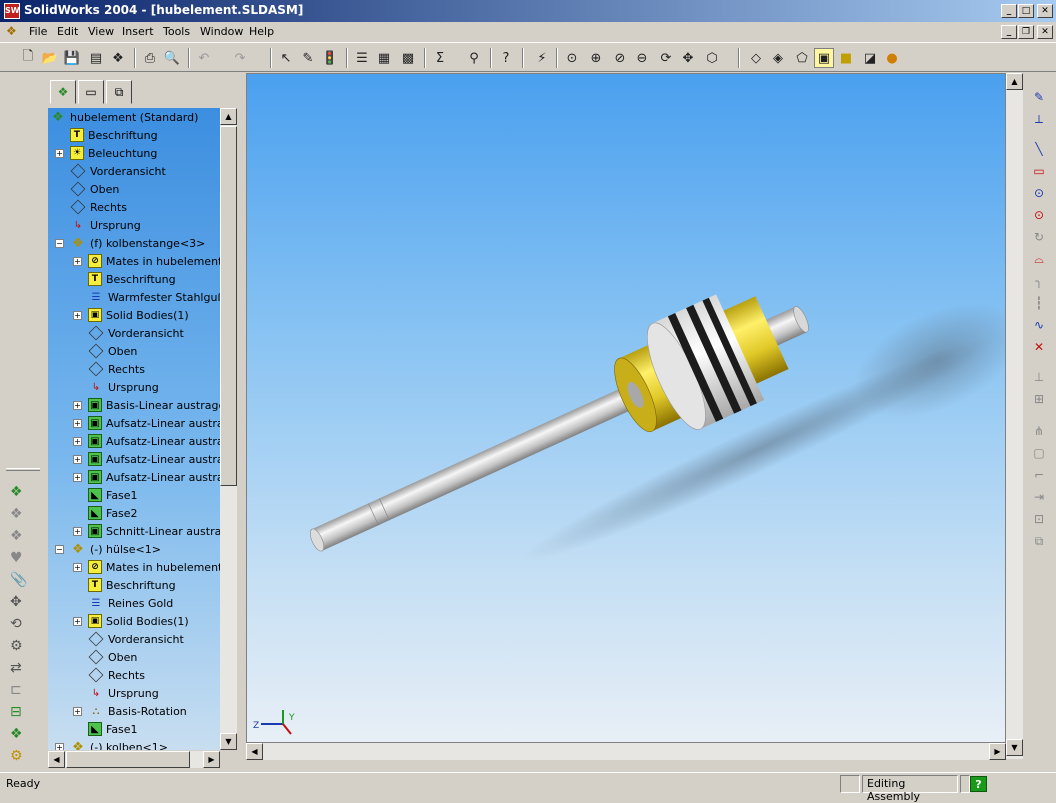 Image resolution: width=1056 pixels, height=803 pixels. Describe the element at coordinates (1039, 281) in the screenshot. I see `sketch-fillet-icon: ╮` at that location.